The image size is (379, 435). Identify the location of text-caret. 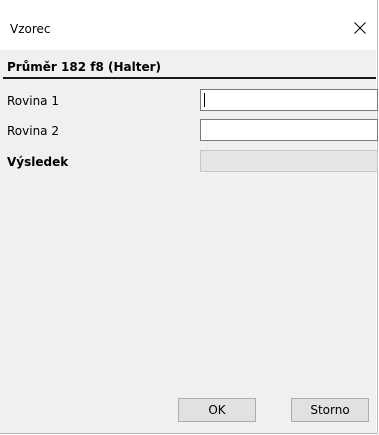
(204, 100).